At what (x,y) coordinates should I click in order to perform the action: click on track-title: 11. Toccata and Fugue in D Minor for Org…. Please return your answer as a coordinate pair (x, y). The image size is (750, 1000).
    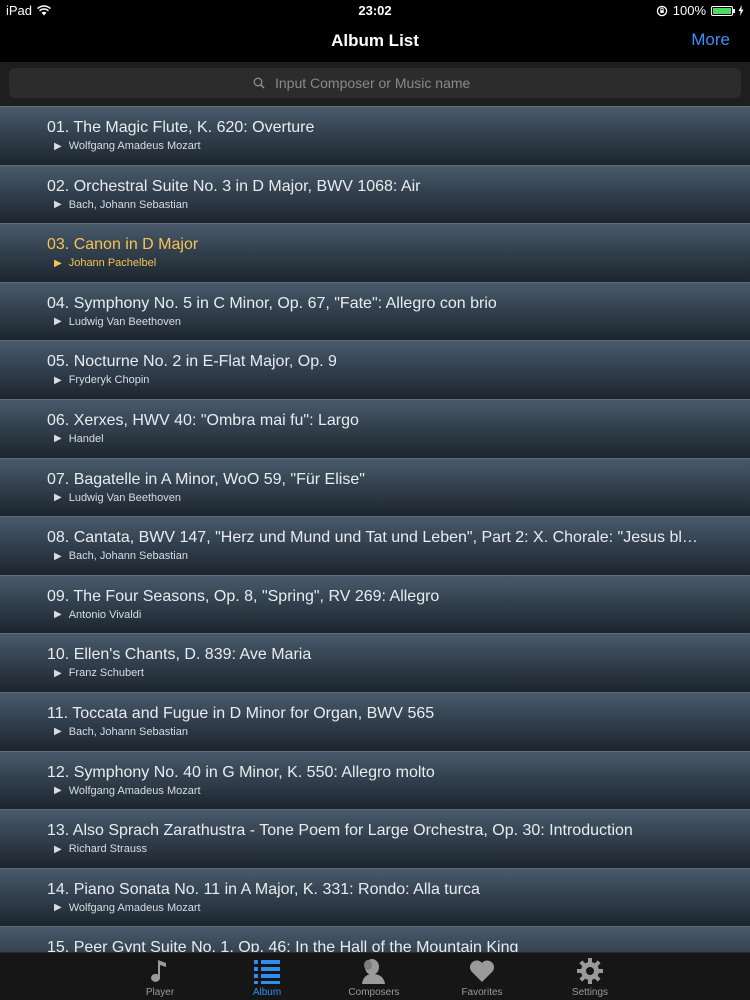
    Looking at the image, I should click on (241, 713).